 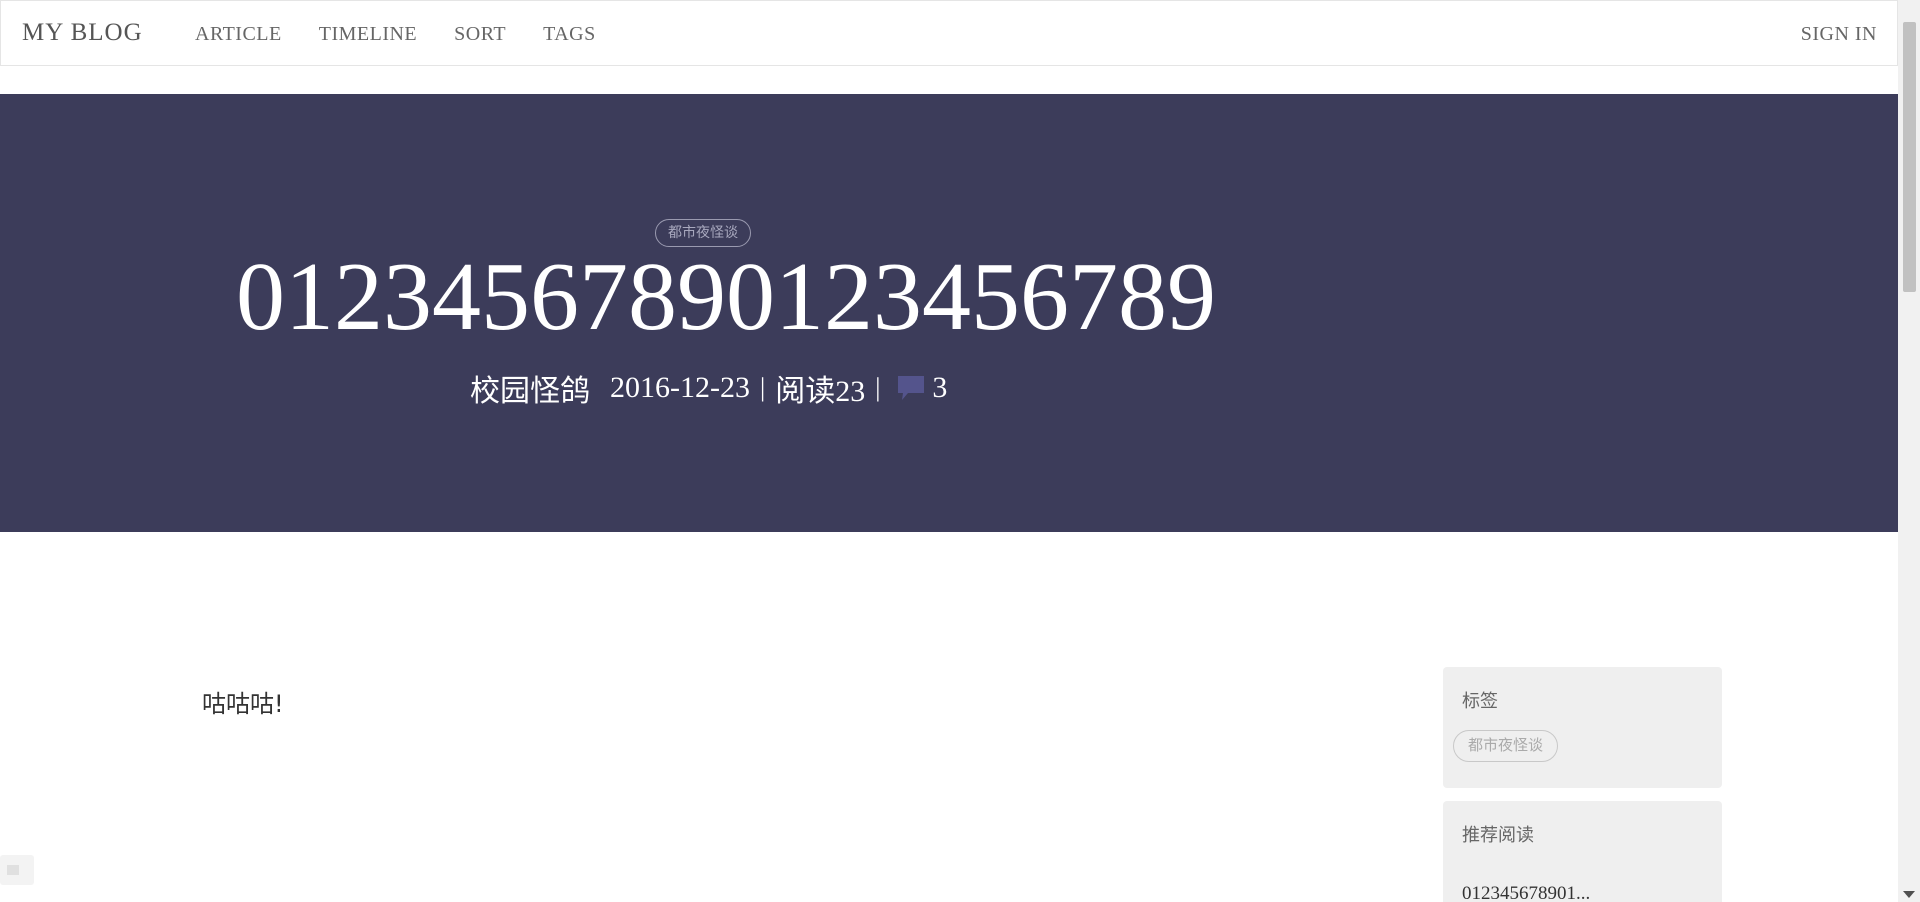 I want to click on comment-icon, so click(x=911, y=388).